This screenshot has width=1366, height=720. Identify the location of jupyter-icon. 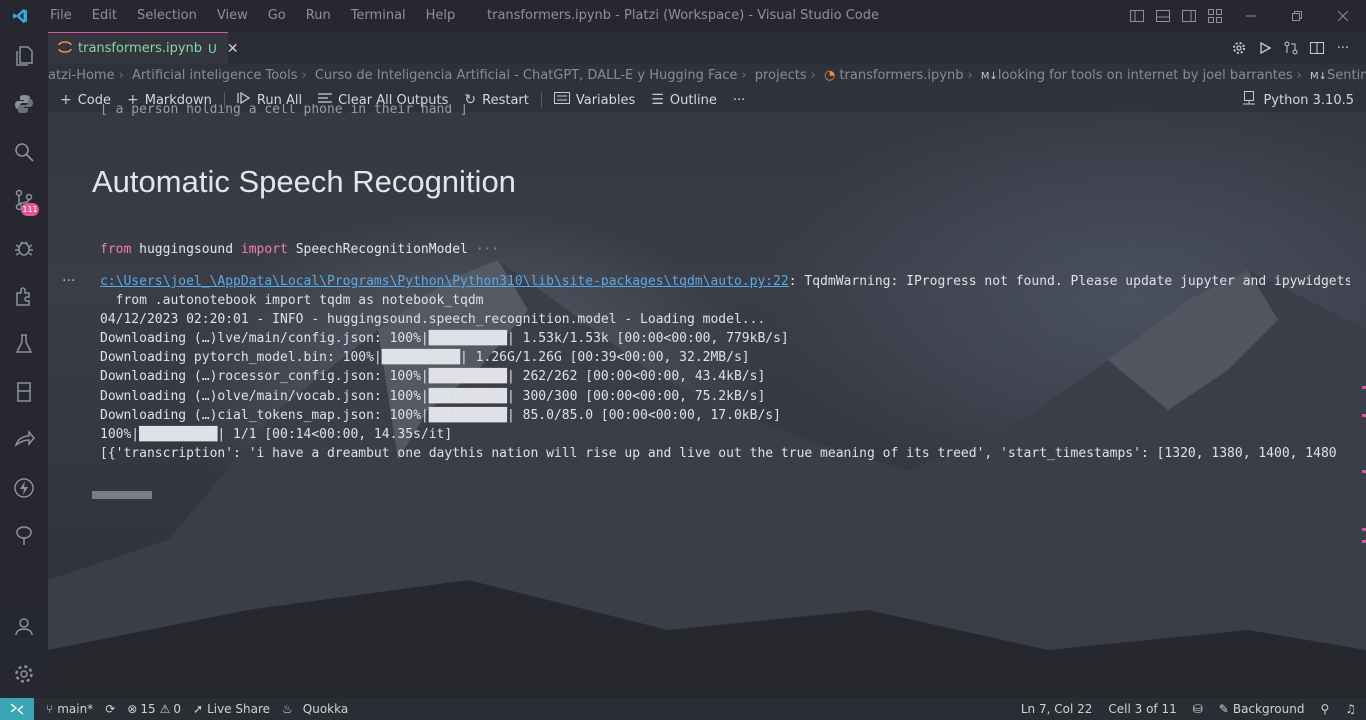
(24, 392).